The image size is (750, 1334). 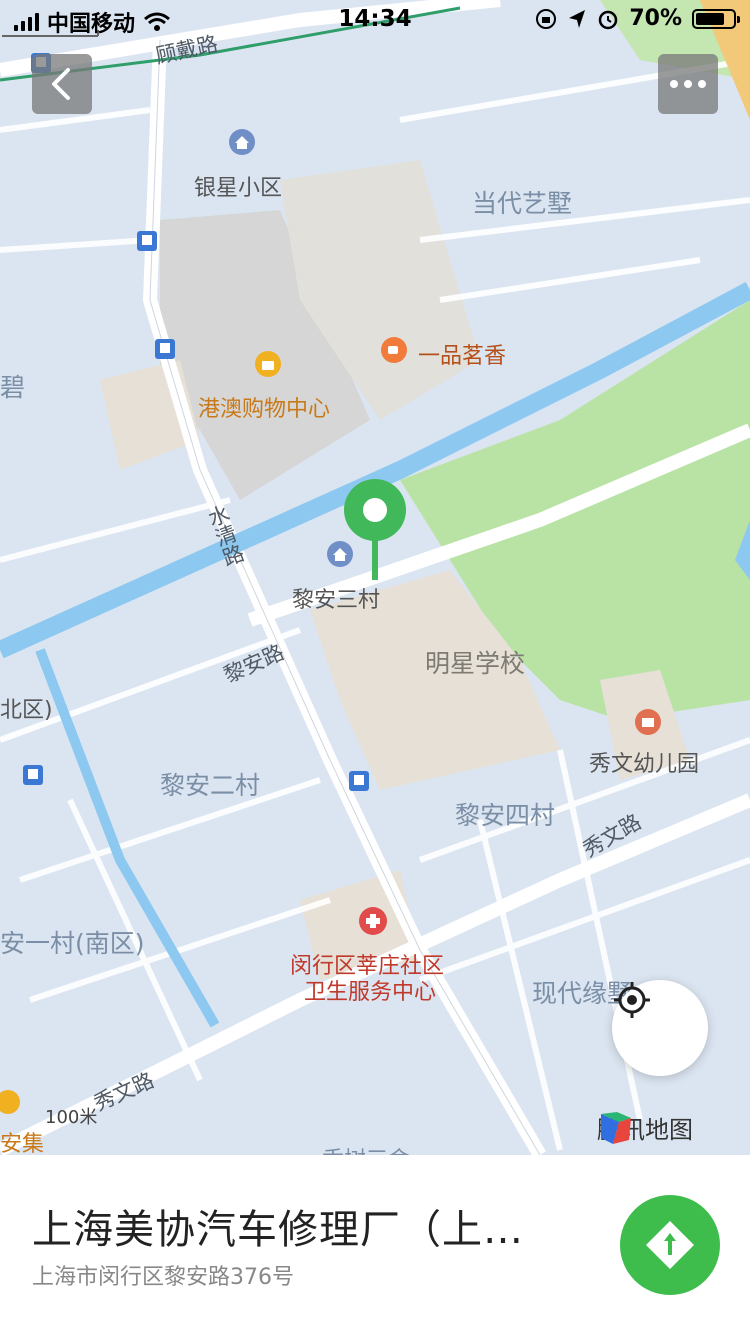 I want to click on poi-label: 银星小区, so click(x=238, y=188).